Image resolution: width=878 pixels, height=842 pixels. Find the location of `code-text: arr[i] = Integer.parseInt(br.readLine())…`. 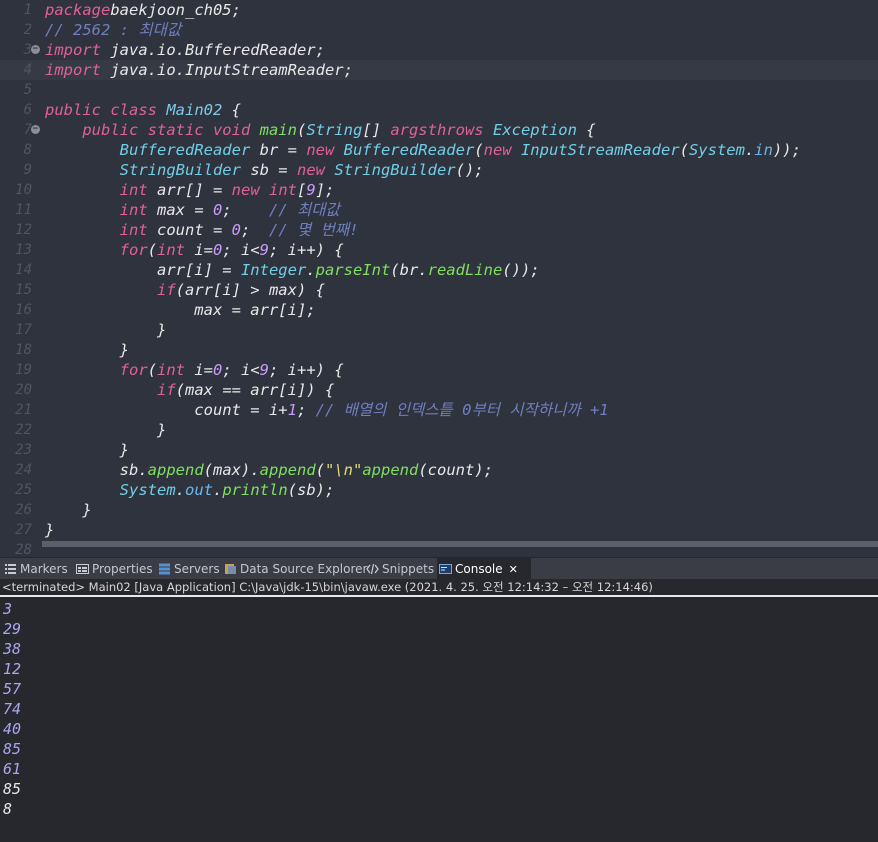

code-text: arr[i] = Integer.parseInt(br.readLine())… is located at coordinates (292, 270).